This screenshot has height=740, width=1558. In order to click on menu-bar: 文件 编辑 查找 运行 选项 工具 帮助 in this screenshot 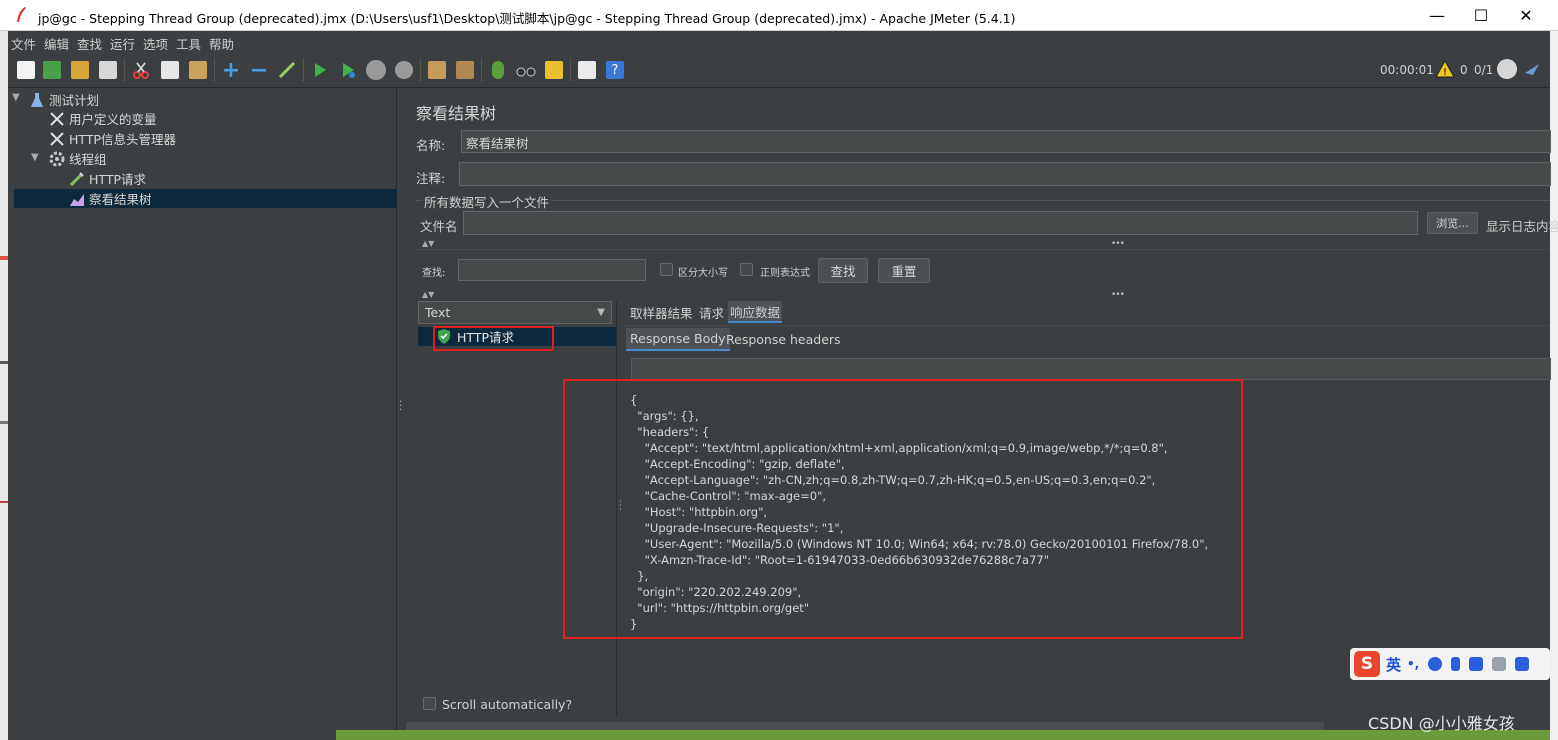, I will do `click(779, 41)`.